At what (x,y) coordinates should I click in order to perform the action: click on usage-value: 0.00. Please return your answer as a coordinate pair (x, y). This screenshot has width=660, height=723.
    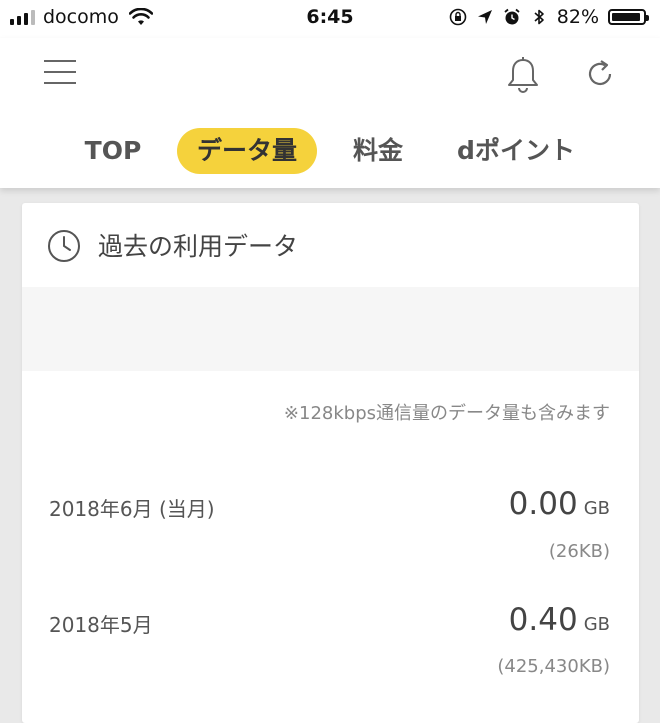
    Looking at the image, I should click on (543, 504).